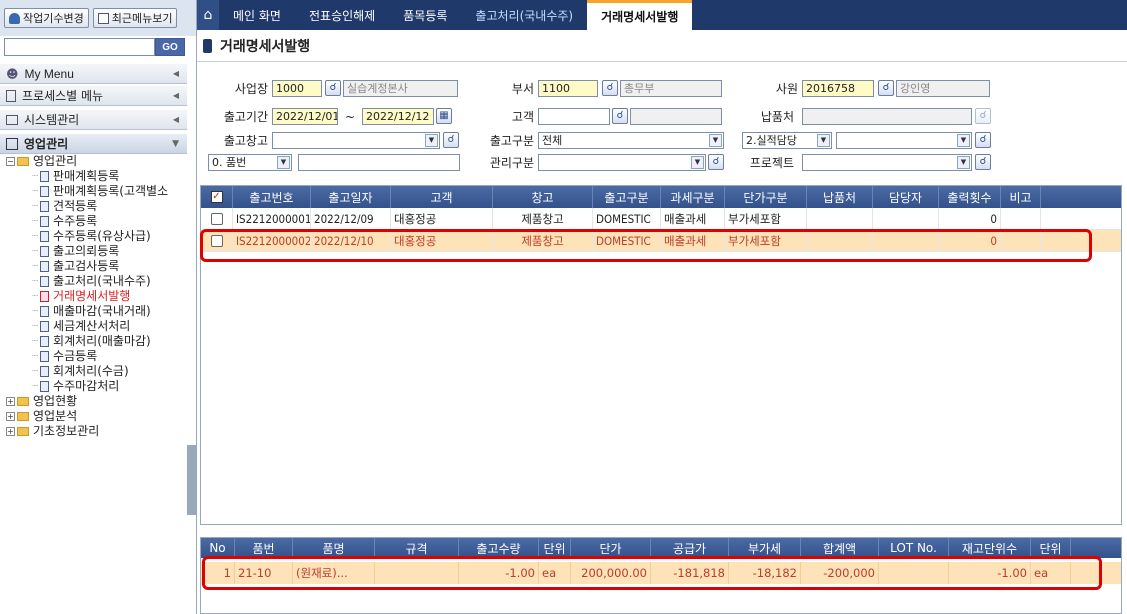 The image size is (1127, 614). I want to click on tree-item: ┈ 판매계획등록(고객별소, so click(98, 191).